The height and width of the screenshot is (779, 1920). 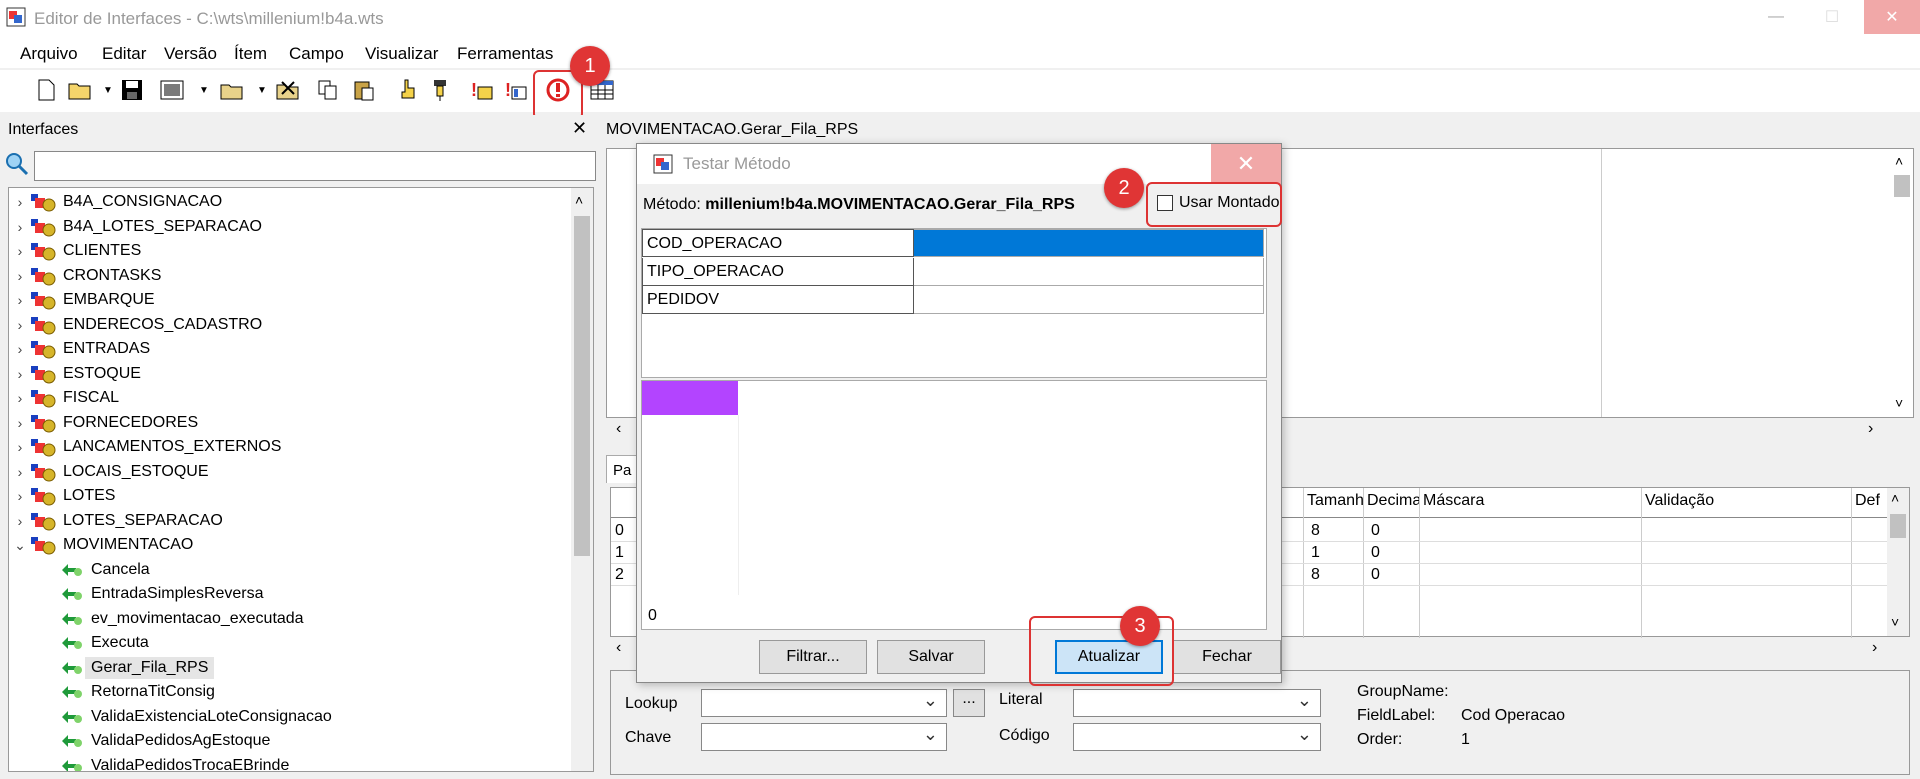 What do you see at coordinates (80, 90) in the screenshot?
I see `open-folder-icon` at bounding box center [80, 90].